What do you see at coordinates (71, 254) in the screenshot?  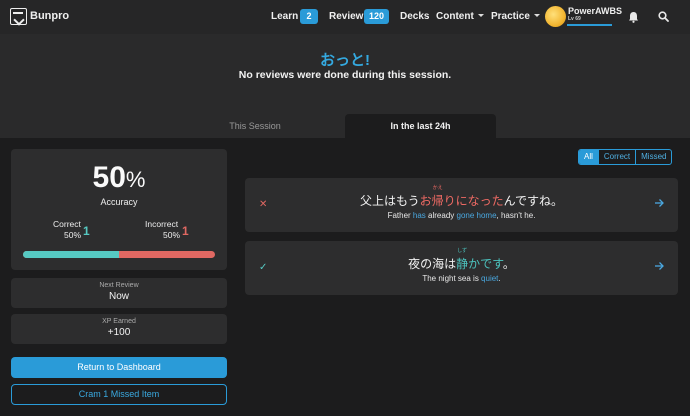 I see `accuracy-progress-fill` at bounding box center [71, 254].